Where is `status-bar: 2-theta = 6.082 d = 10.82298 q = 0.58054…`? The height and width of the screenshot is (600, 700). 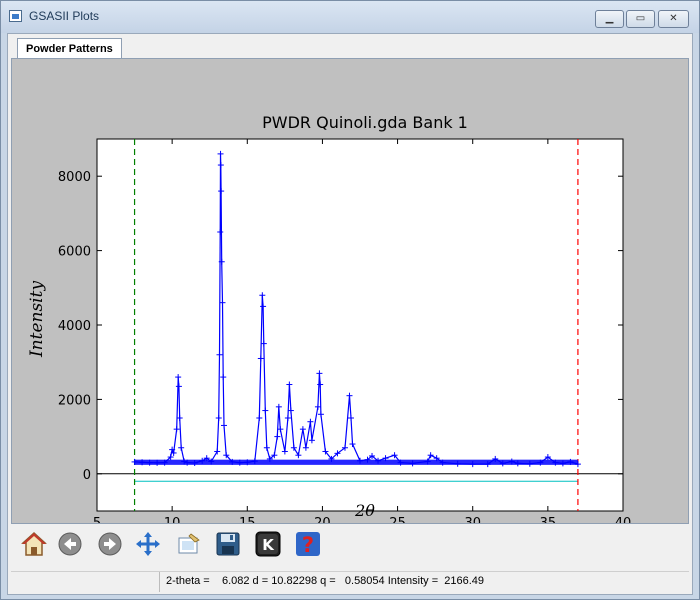 status-bar: 2-theta = 6.082 d = 10.82298 q = 0.58054… is located at coordinates (350, 581).